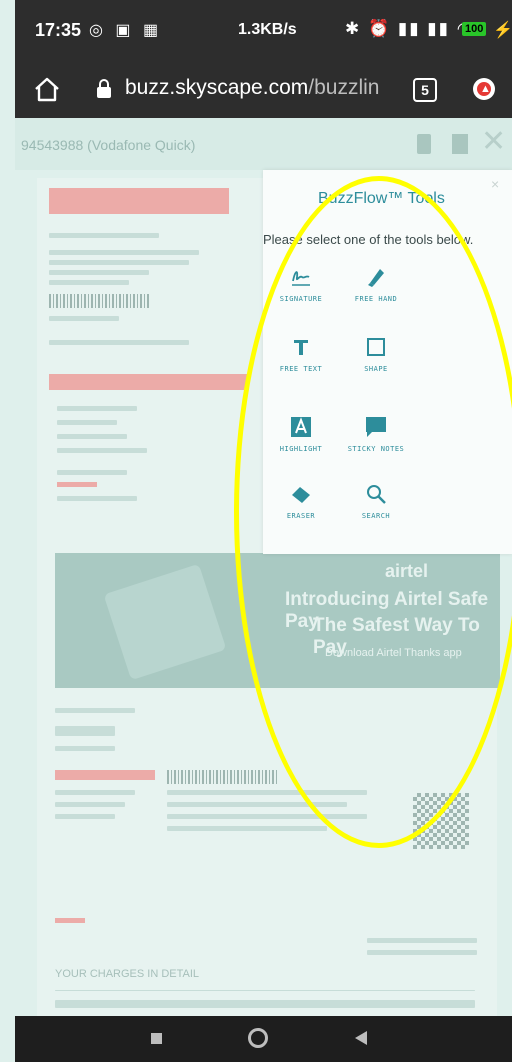  I want to click on tool-eraser: ERASER, so click(301, 501).